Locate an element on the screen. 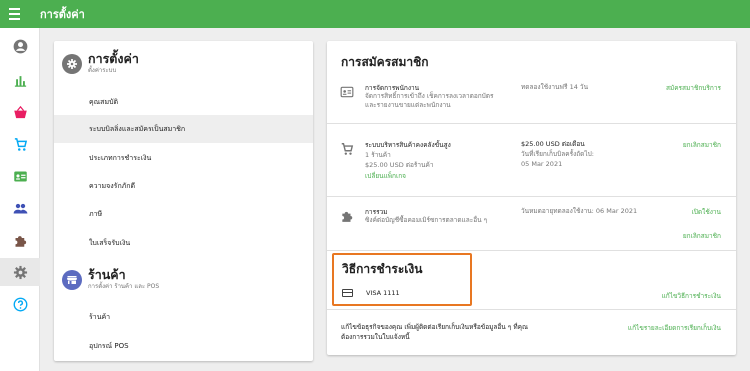 Image resolution: width=750 pixels, height=371 pixels. monthly-price: $25.00 USD ต่อเดือน is located at coordinates (553, 144).